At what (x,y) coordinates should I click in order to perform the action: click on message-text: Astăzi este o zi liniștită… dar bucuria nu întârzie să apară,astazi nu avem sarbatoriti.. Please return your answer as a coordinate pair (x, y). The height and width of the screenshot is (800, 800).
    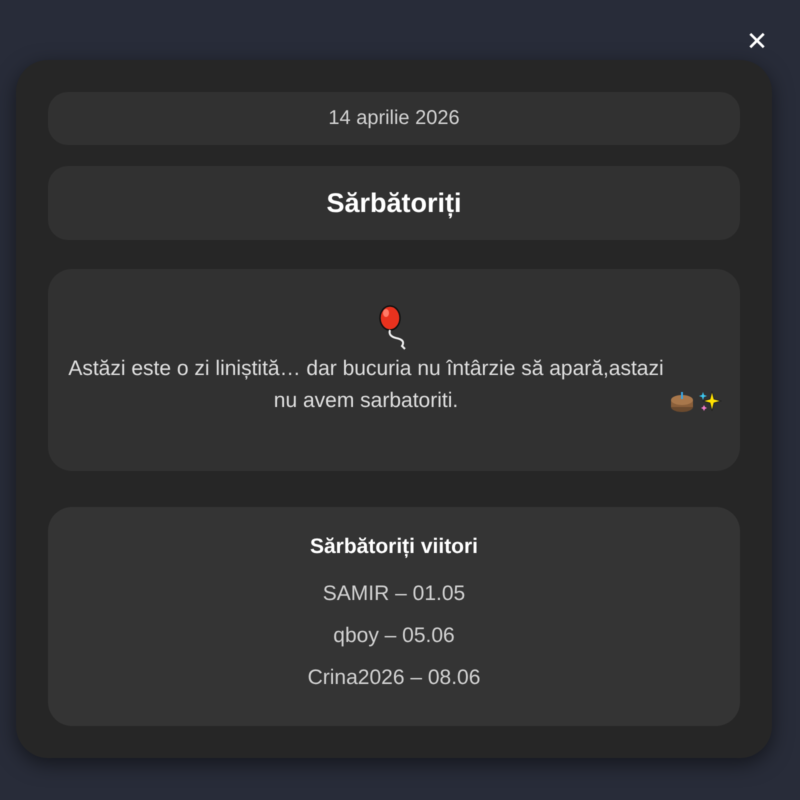
    Looking at the image, I should click on (366, 385).